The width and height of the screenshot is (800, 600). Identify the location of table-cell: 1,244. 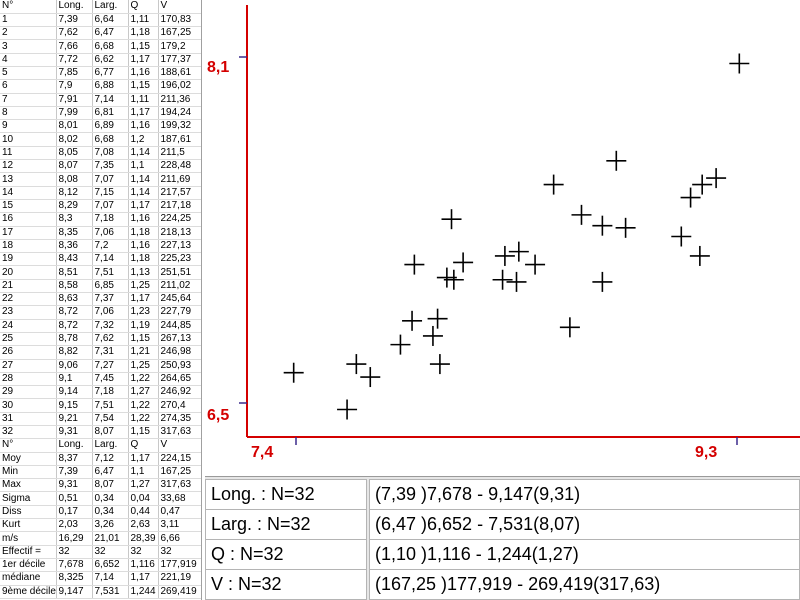
(143, 592).